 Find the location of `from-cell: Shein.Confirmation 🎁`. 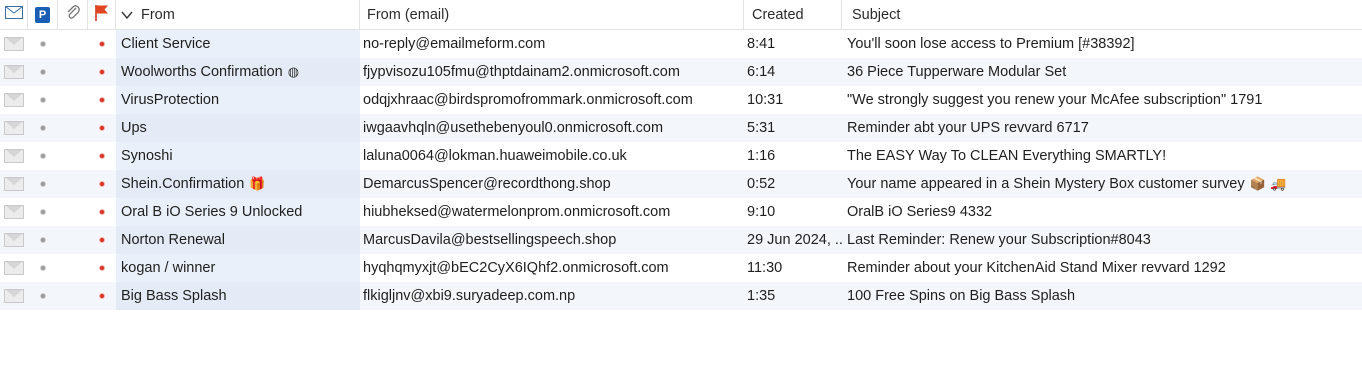

from-cell: Shein.Confirmation 🎁 is located at coordinates (238, 184).